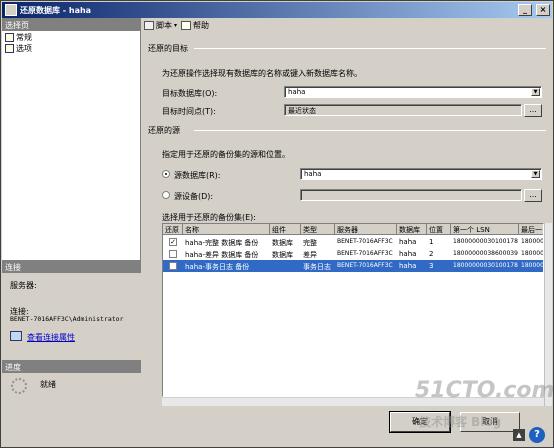 The height and width of the screenshot is (448, 554). I want to click on table-cell: 事务日志, so click(317, 267).